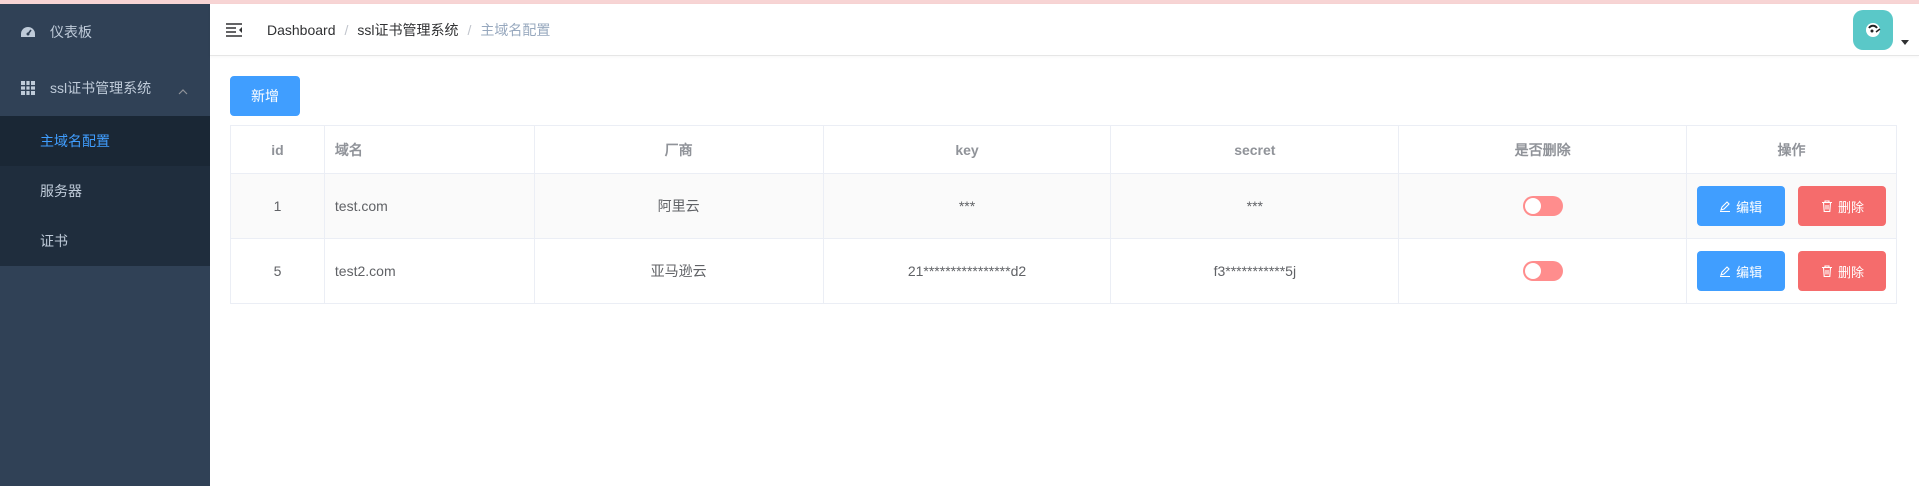  What do you see at coordinates (1255, 149) in the screenshot?
I see `column-header-secret: secret` at bounding box center [1255, 149].